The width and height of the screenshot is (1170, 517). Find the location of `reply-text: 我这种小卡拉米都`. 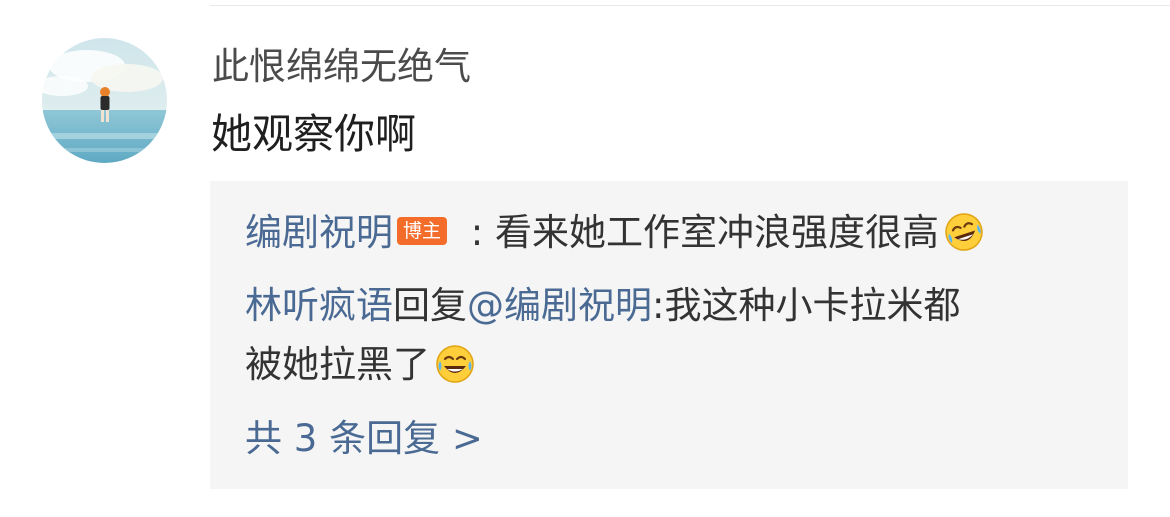

reply-text: 我这种小卡拉米都 is located at coordinates (812, 305).